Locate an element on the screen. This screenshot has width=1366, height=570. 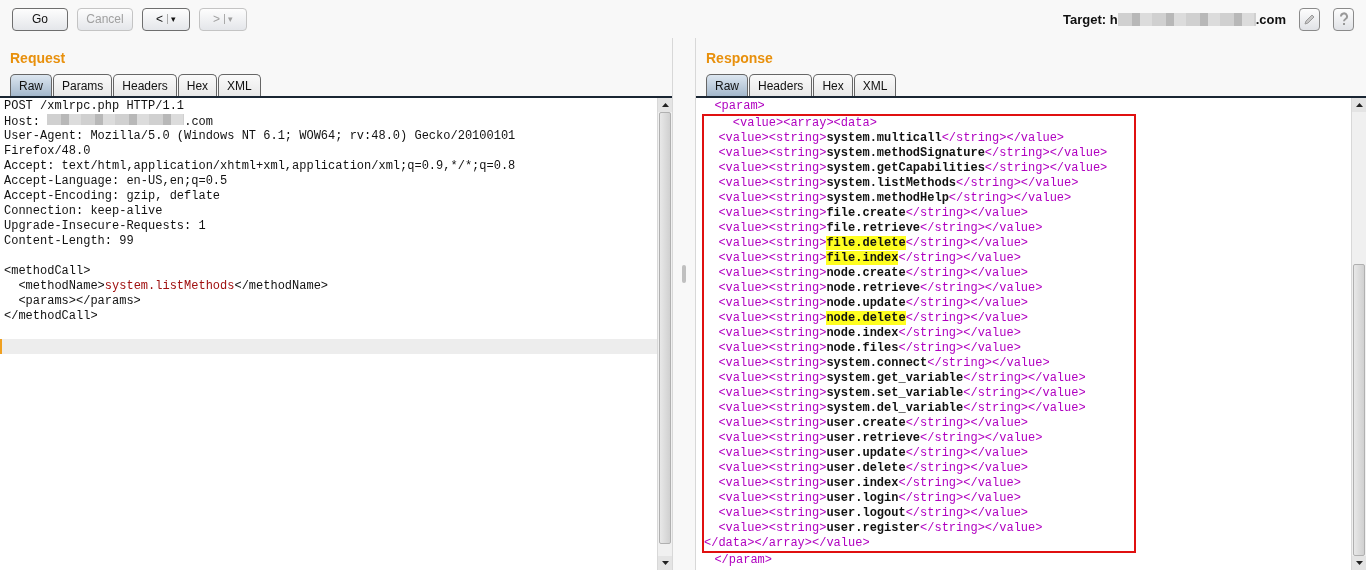
response-line: <value><string>node.index</string></value> is located at coordinates (869, 333).